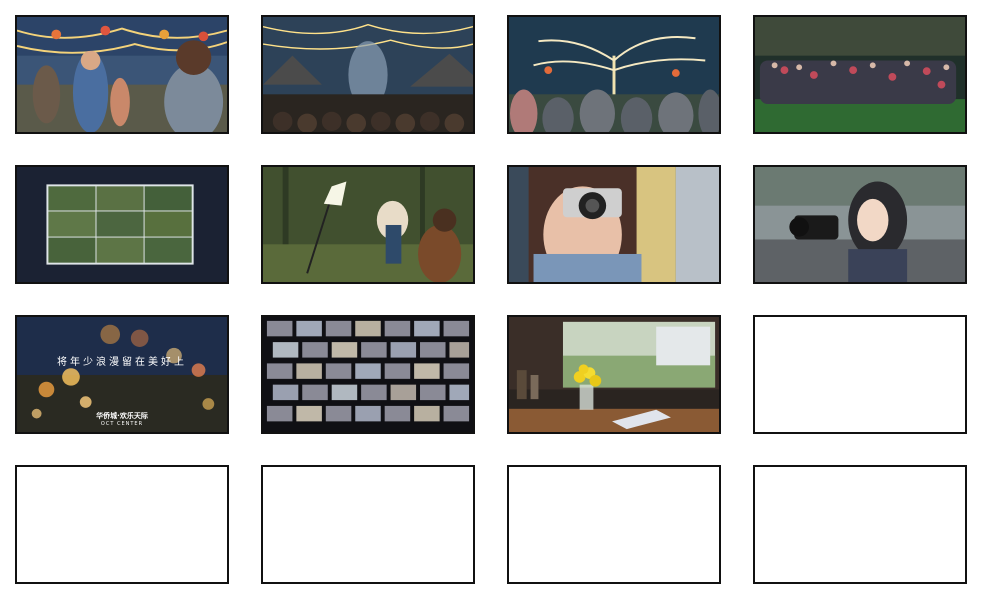 The width and height of the screenshot is (985, 600). Describe the element at coordinates (122, 416) in the screenshot. I see `logo-cn-text: 华侨城·欢乐天际` at that location.